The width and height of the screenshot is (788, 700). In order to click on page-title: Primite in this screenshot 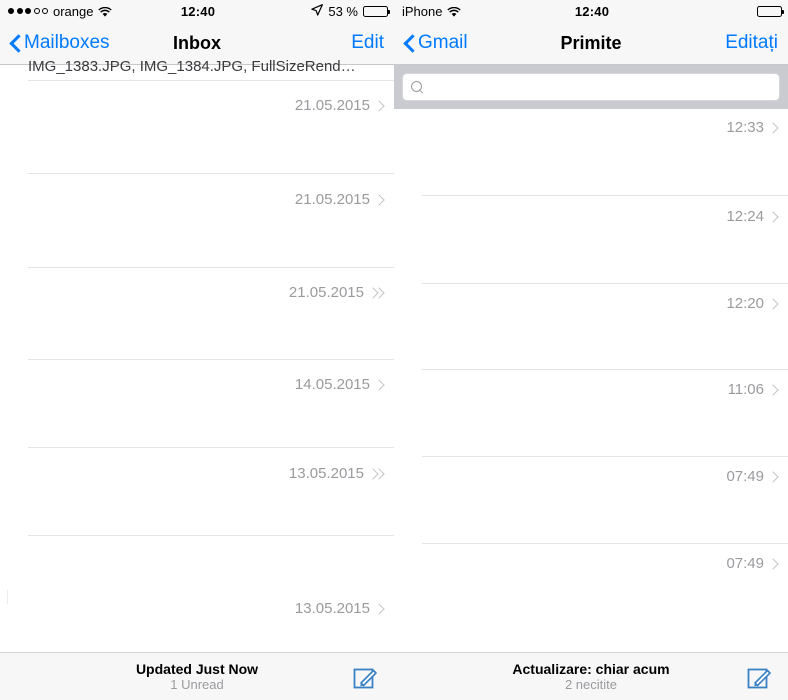, I will do `click(591, 42)`.